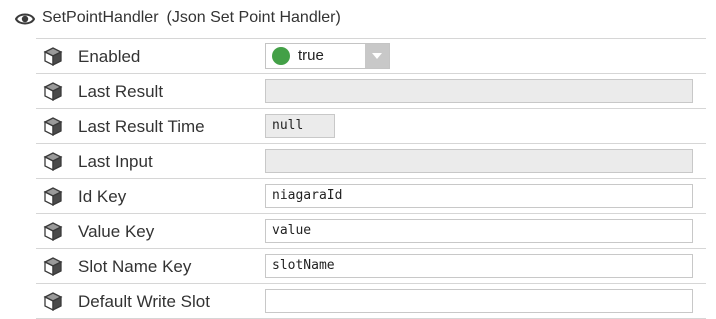 The width and height of the screenshot is (716, 319). What do you see at coordinates (135, 266) in the screenshot?
I see `property-label: Slot Name Key` at bounding box center [135, 266].